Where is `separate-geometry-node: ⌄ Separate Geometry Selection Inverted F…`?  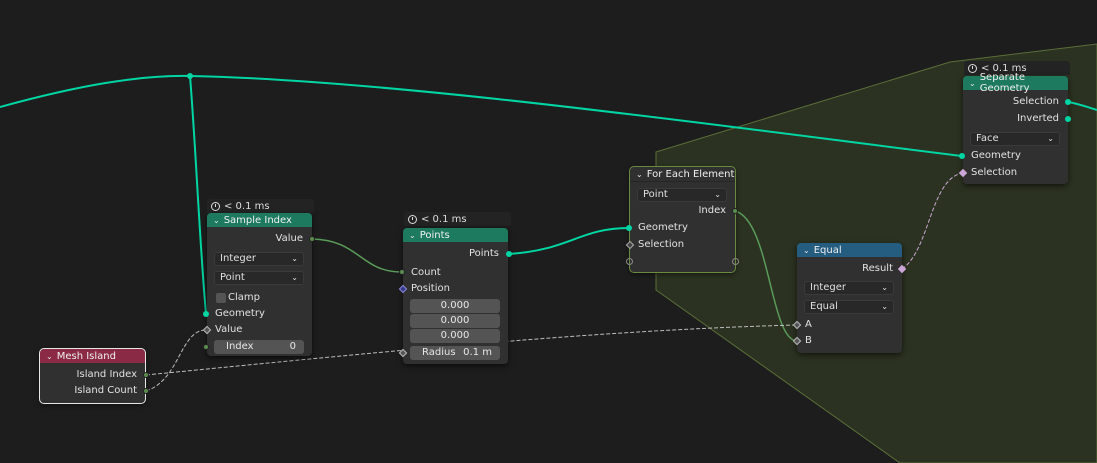 separate-geometry-node: ⌄ Separate Geometry Selection Inverted F… is located at coordinates (1015, 128).